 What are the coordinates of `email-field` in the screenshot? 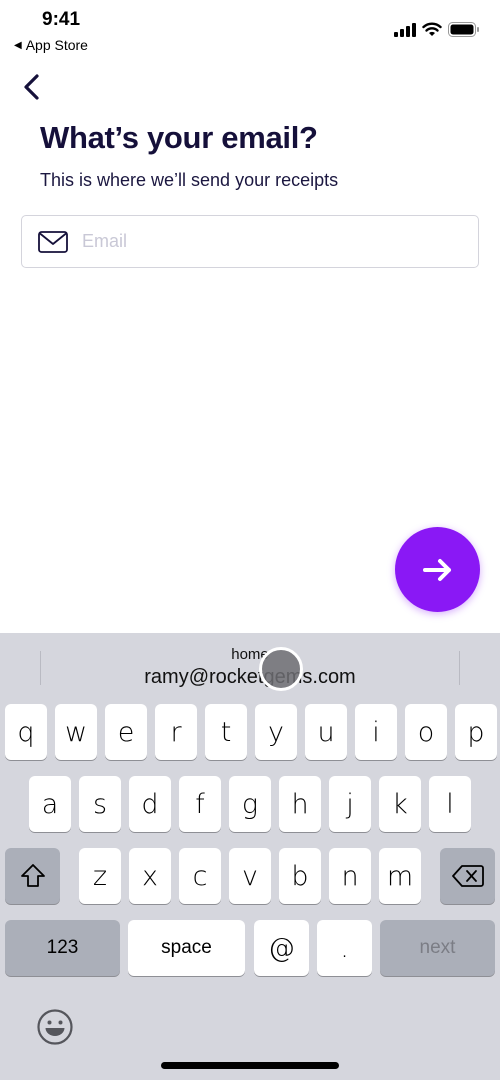 It's located at (250, 241).